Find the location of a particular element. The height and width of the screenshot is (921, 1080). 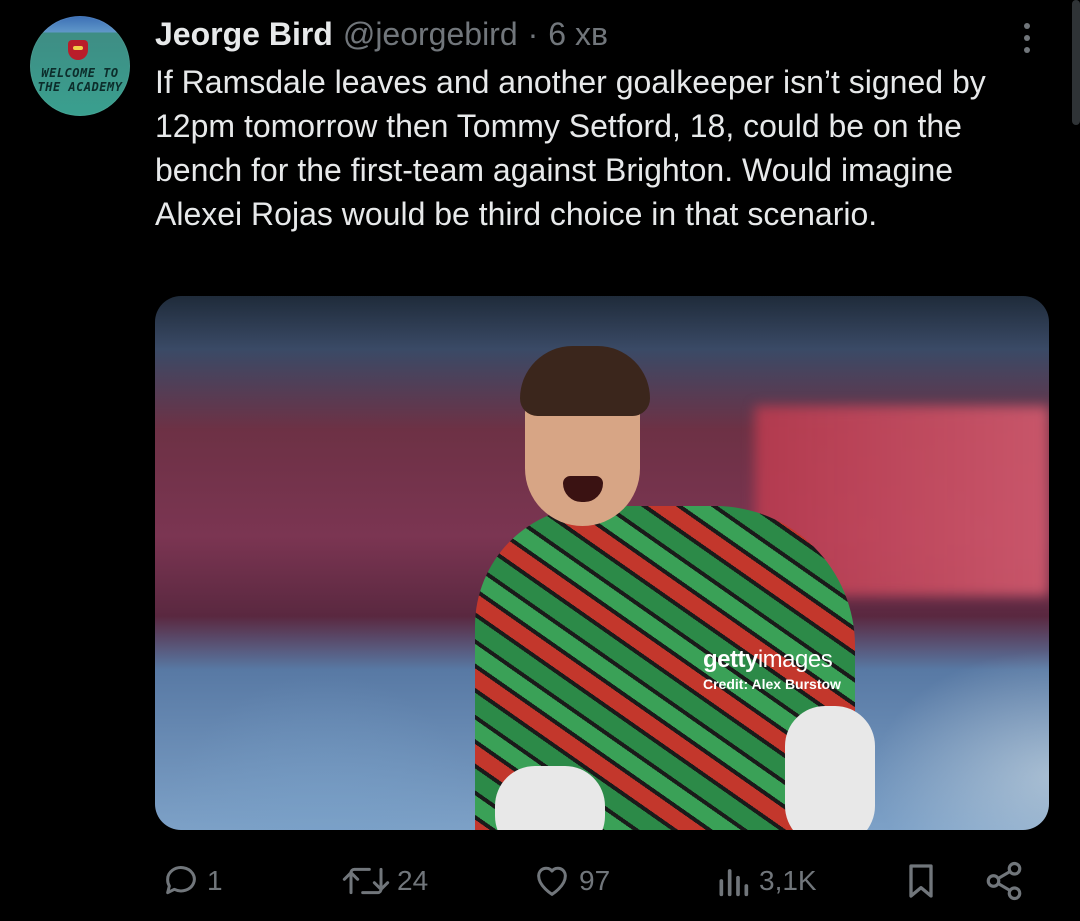

retweet-button: 24 is located at coordinates (384, 881).